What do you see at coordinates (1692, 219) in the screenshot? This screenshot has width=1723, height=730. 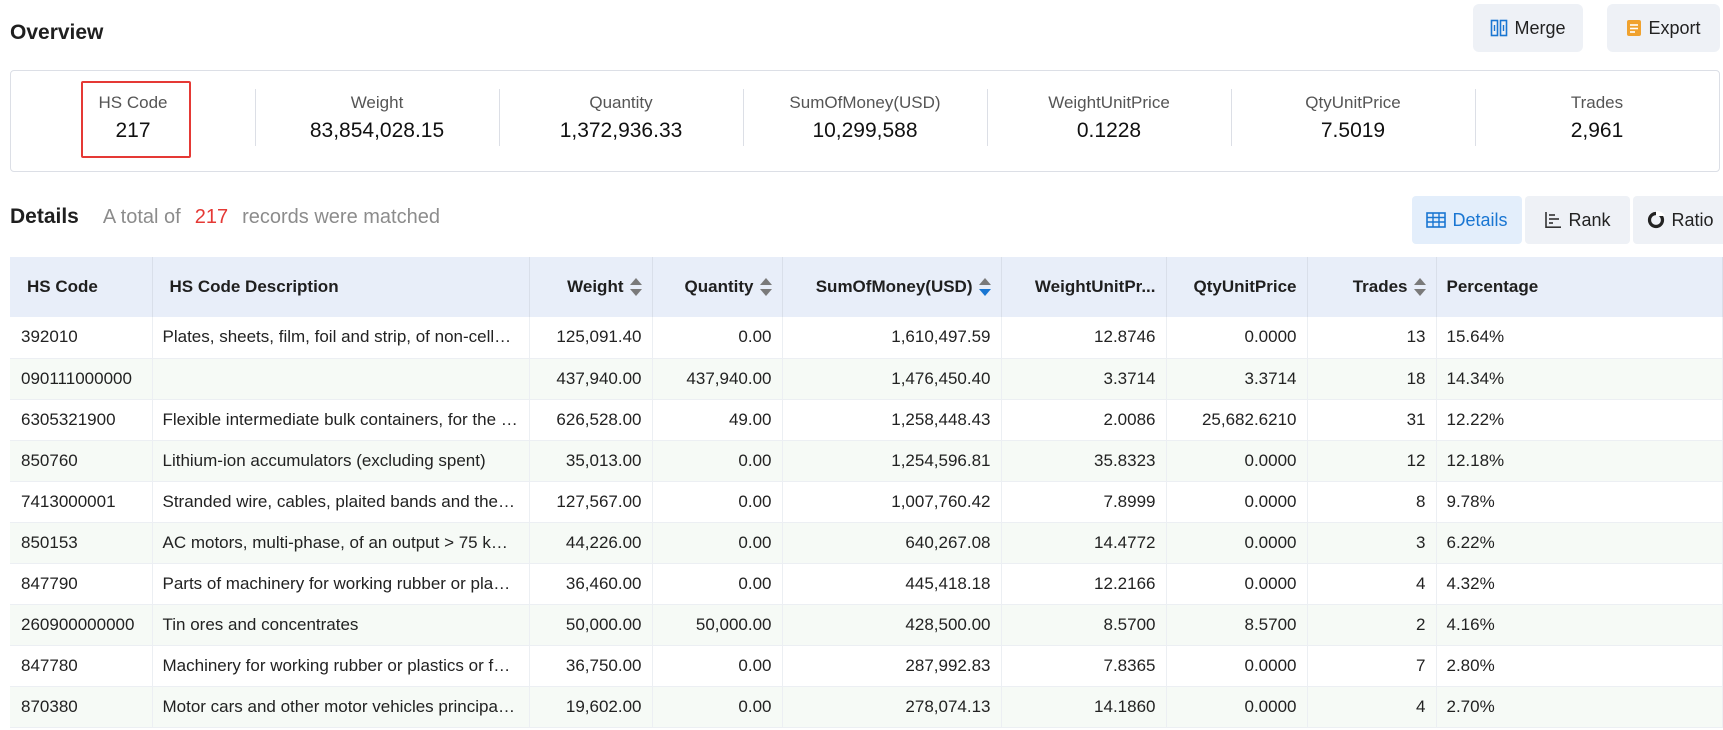 I see `tab-ratio-label: Ratio` at bounding box center [1692, 219].